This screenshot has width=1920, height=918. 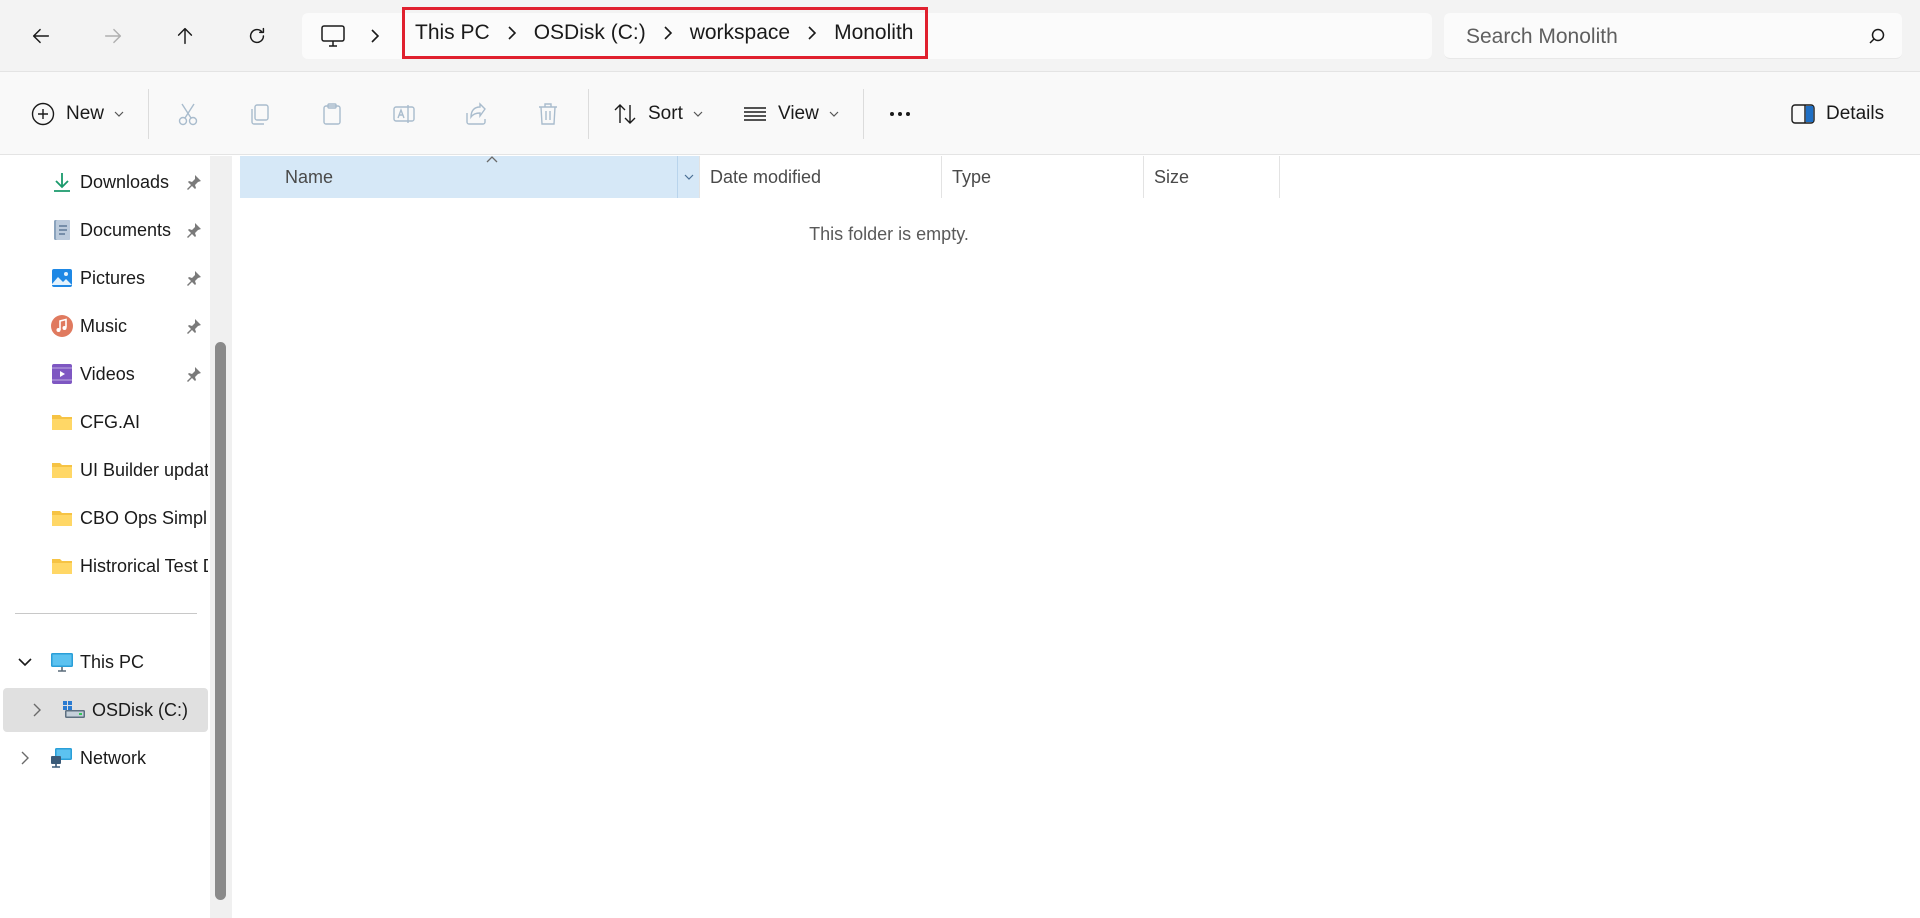 What do you see at coordinates (873, 33) in the screenshot?
I see `breadcrumb-monolith: Monolith` at bounding box center [873, 33].